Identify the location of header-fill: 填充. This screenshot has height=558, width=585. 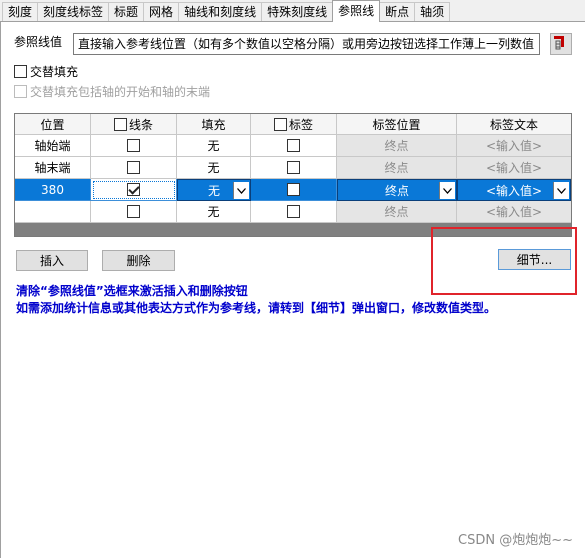
(214, 124).